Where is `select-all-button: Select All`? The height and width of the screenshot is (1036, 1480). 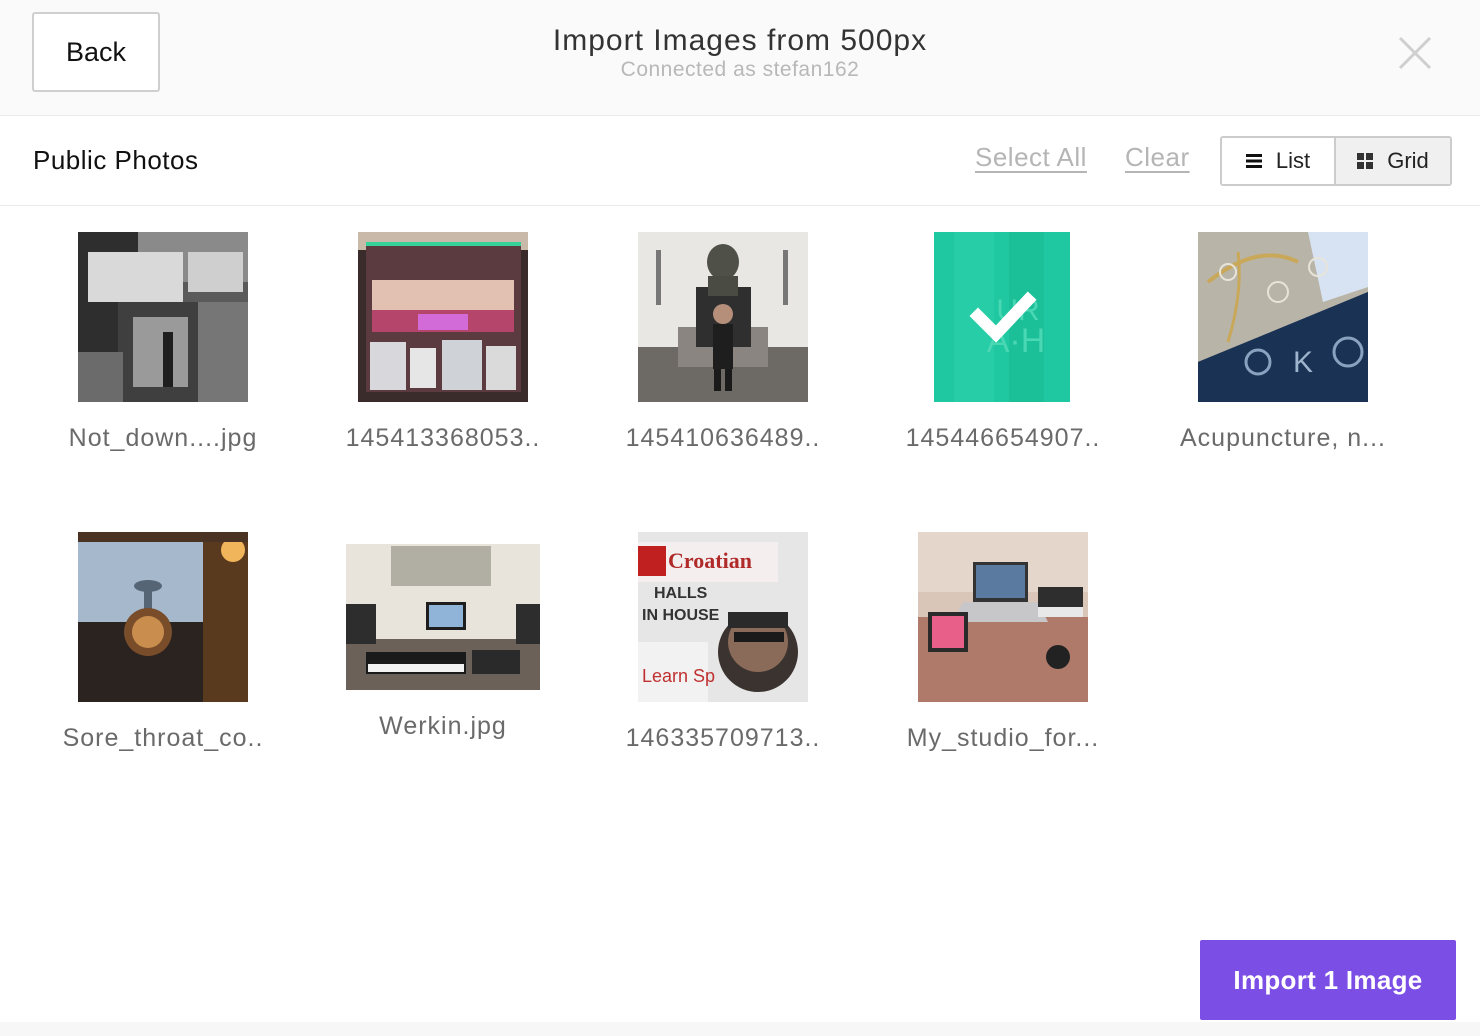 select-all-button: Select All is located at coordinates (1031, 157).